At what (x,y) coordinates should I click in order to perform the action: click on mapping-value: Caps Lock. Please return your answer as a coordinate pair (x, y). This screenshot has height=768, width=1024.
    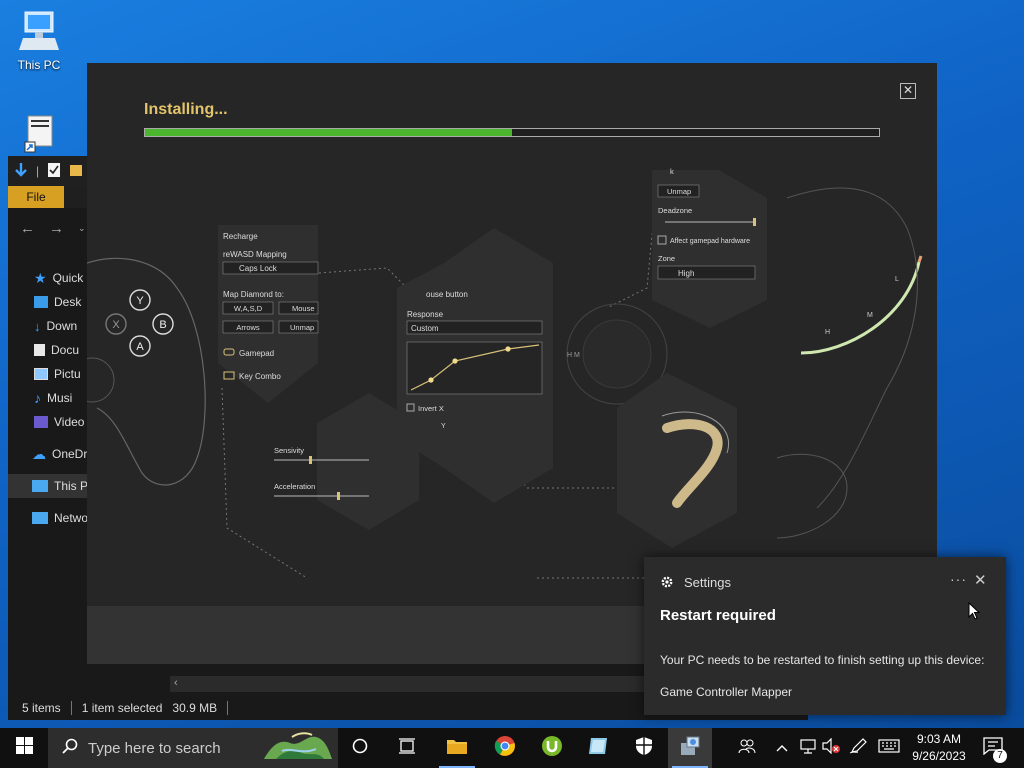
    Looking at the image, I should click on (258, 268).